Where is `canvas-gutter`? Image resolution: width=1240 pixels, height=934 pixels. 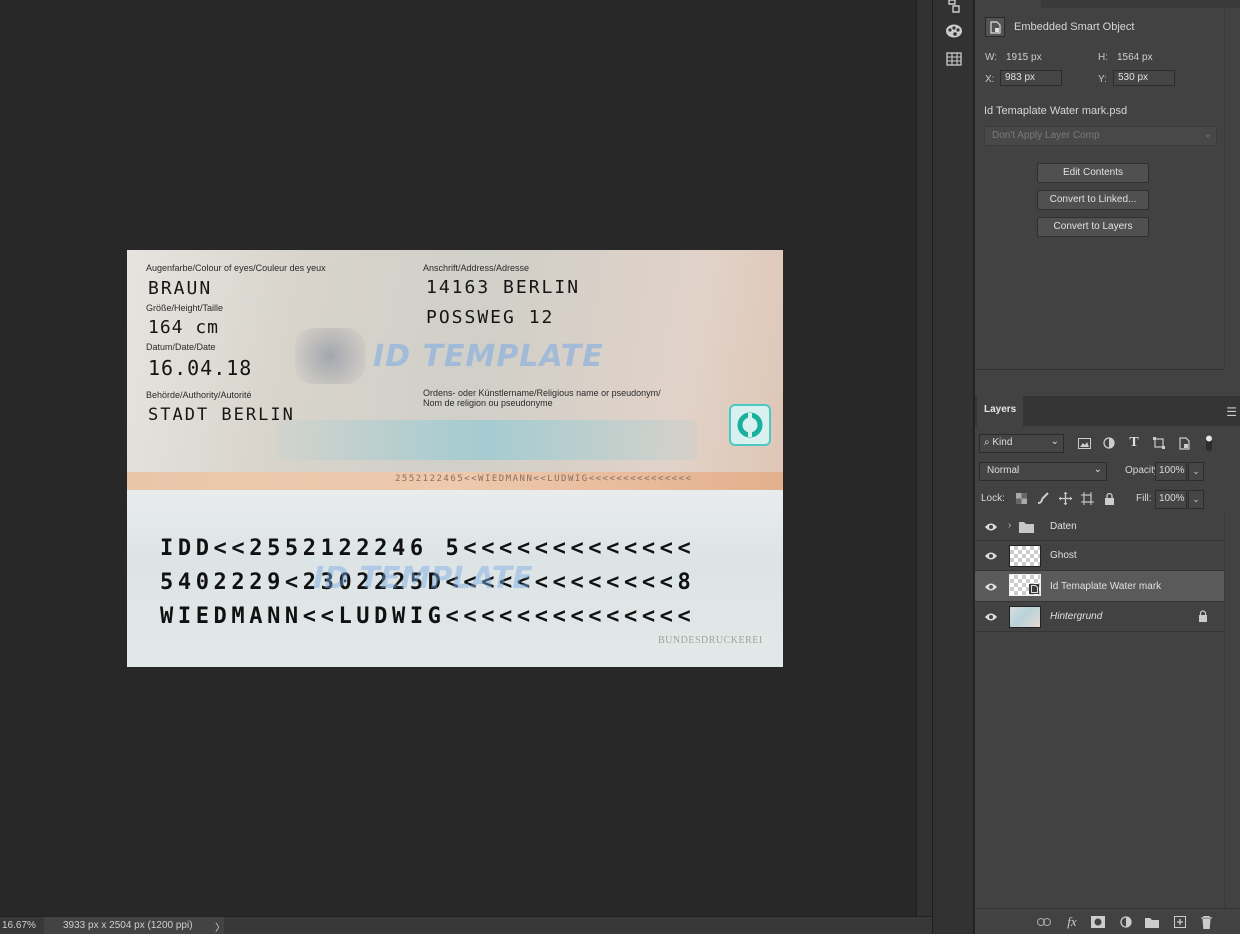
canvas-gutter is located at coordinates (924, 458).